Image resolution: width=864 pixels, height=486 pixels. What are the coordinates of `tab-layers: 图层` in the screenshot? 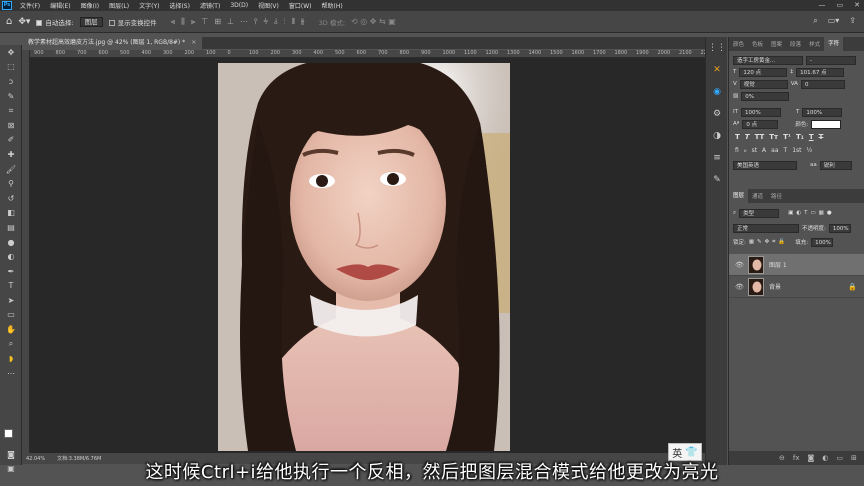 It's located at (739, 196).